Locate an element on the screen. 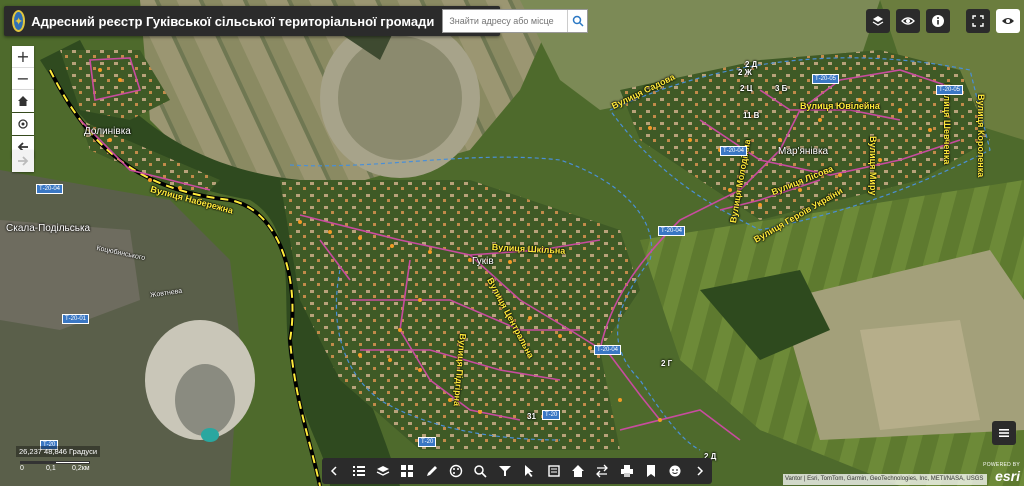  locate-button is located at coordinates (23, 124).